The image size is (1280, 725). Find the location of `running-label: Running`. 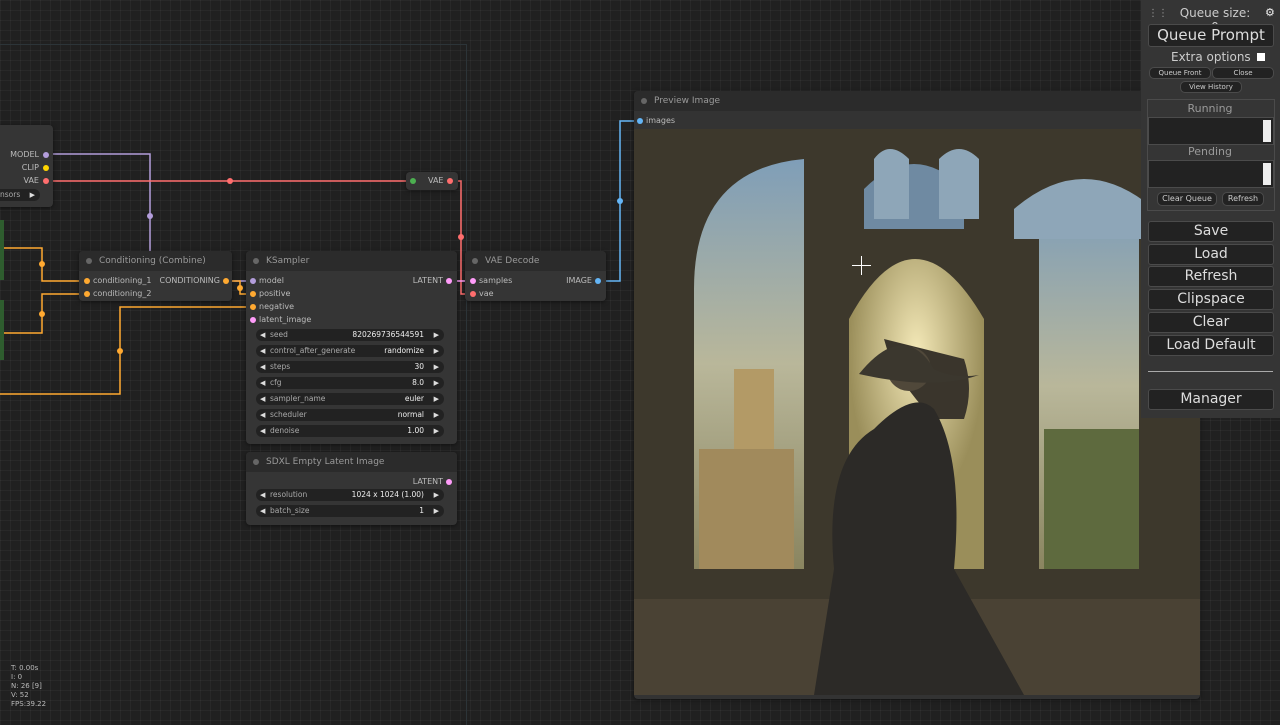

running-label: Running is located at coordinates (1210, 108).